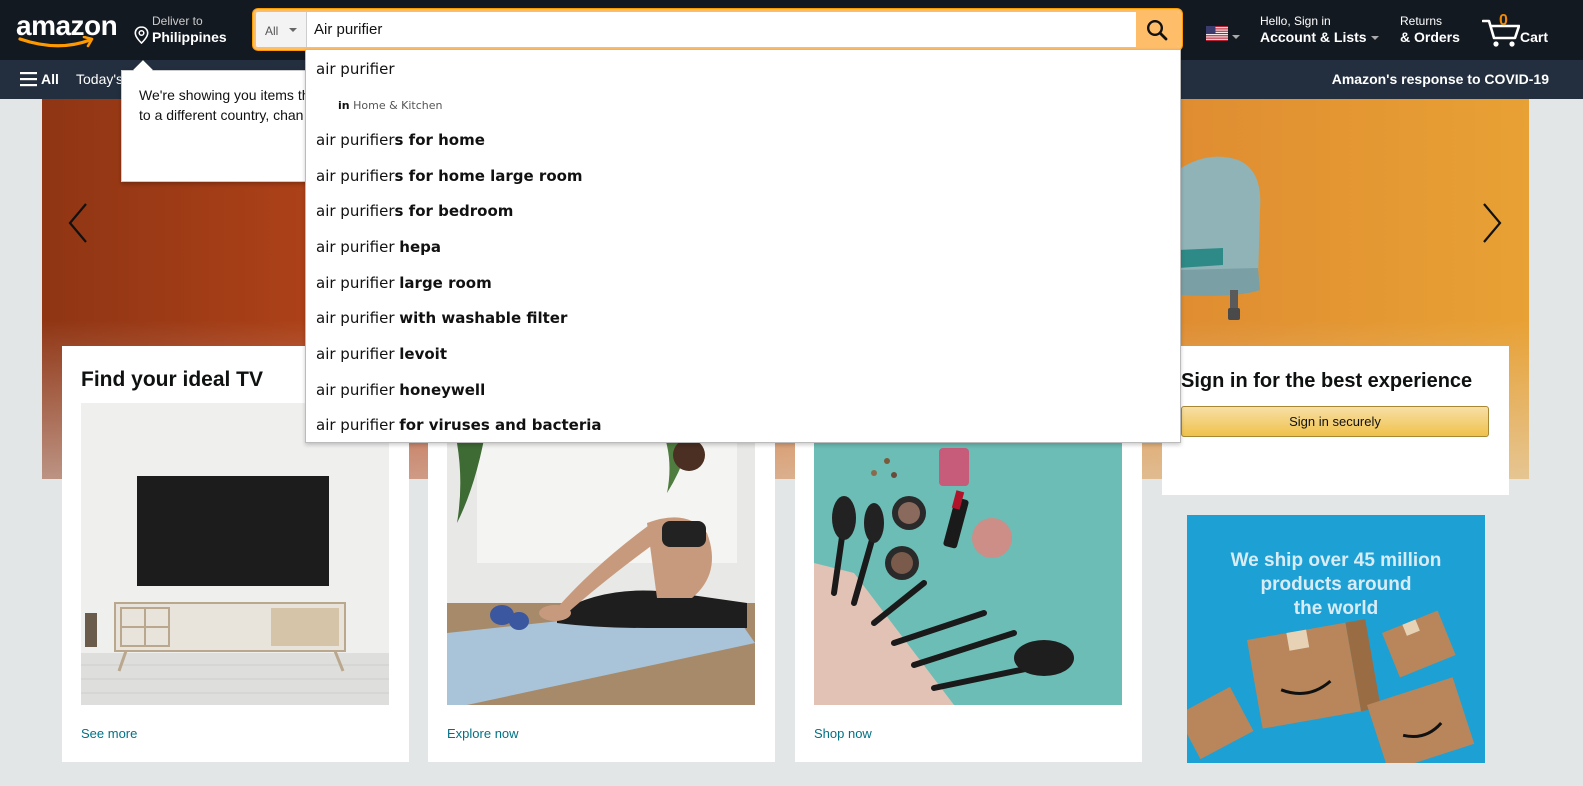 Image resolution: width=1583 pixels, height=786 pixels. Describe the element at coordinates (483, 733) in the screenshot. I see `explore-now-link: Explore now` at that location.